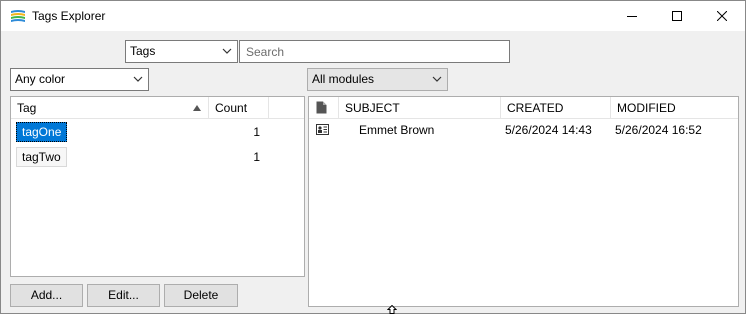 The image size is (746, 314). Describe the element at coordinates (646, 108) in the screenshot. I see `modified-column-label: MODIFIED` at that location.